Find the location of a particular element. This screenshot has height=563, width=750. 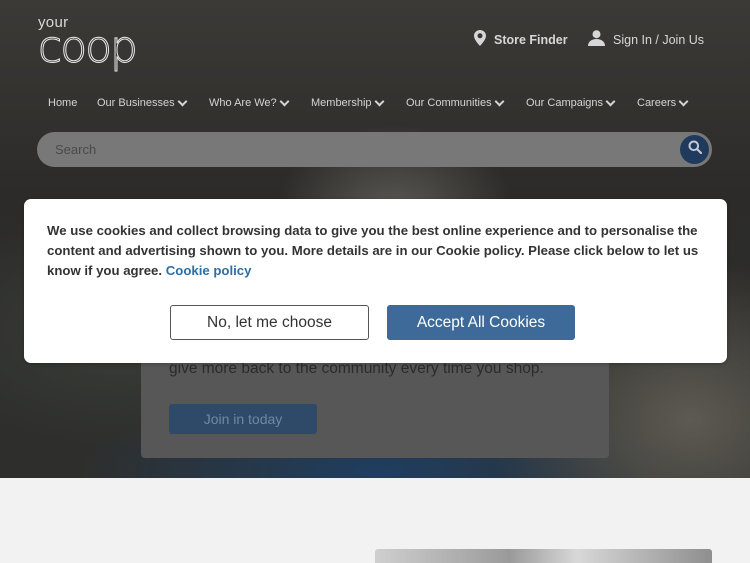

nav-item-label: Our Campaigns is located at coordinates (565, 103).